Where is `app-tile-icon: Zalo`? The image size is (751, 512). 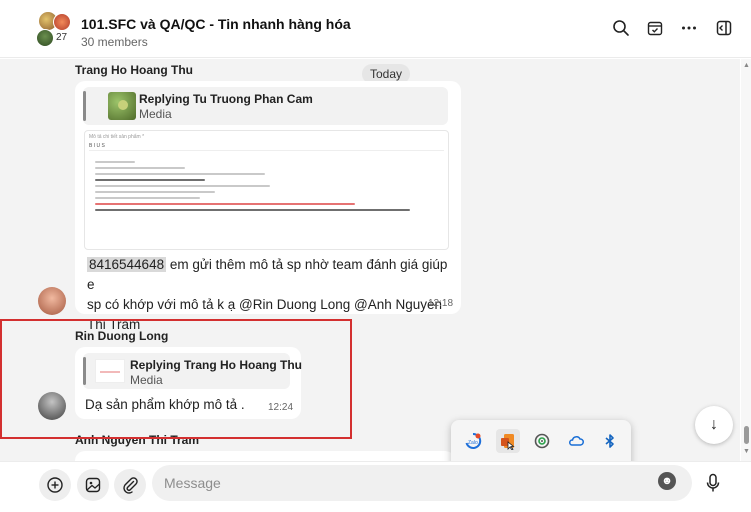 app-tile-icon: Zalo is located at coordinates (473, 441).